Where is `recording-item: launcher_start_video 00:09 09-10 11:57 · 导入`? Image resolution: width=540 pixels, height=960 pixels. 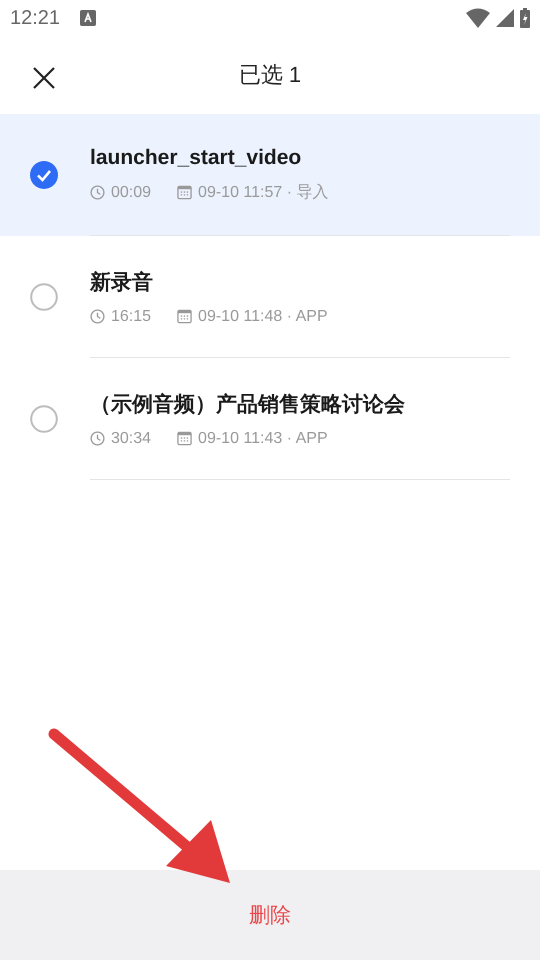
recording-item: launcher_start_video 00:09 09-10 11:57 · 导入 is located at coordinates (270, 175).